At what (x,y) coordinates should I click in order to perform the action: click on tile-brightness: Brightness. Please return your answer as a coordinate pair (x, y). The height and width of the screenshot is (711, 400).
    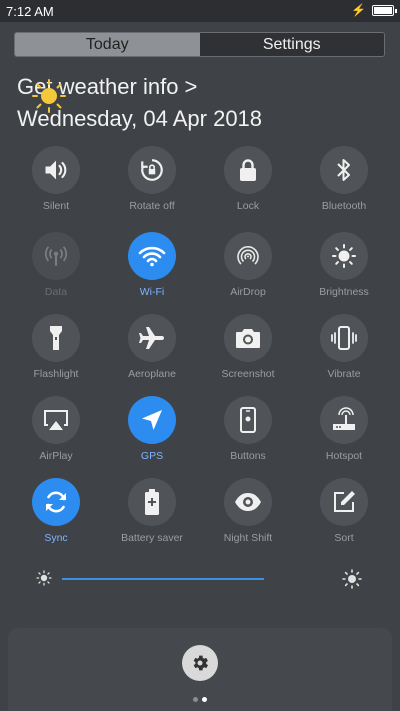
    Looking at the image, I should click on (344, 265).